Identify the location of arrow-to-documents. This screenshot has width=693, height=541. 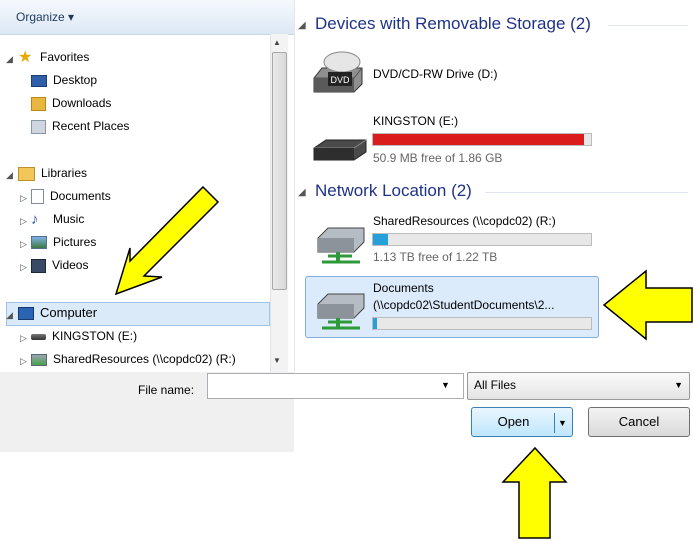
(647, 305).